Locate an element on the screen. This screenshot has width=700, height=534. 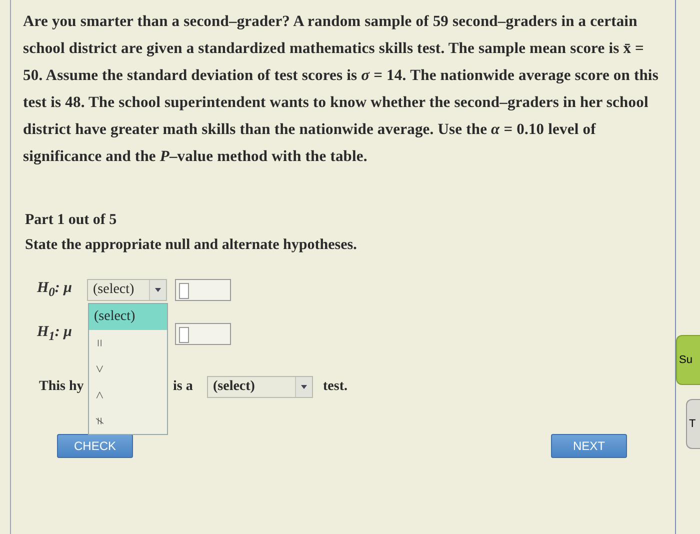
conclusion-text: This hy is located at coordinates (62, 387).